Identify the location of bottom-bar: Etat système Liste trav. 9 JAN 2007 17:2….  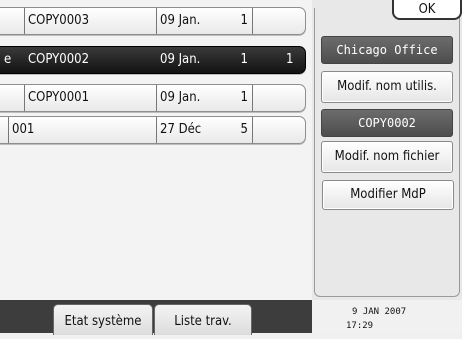
(231, 317).